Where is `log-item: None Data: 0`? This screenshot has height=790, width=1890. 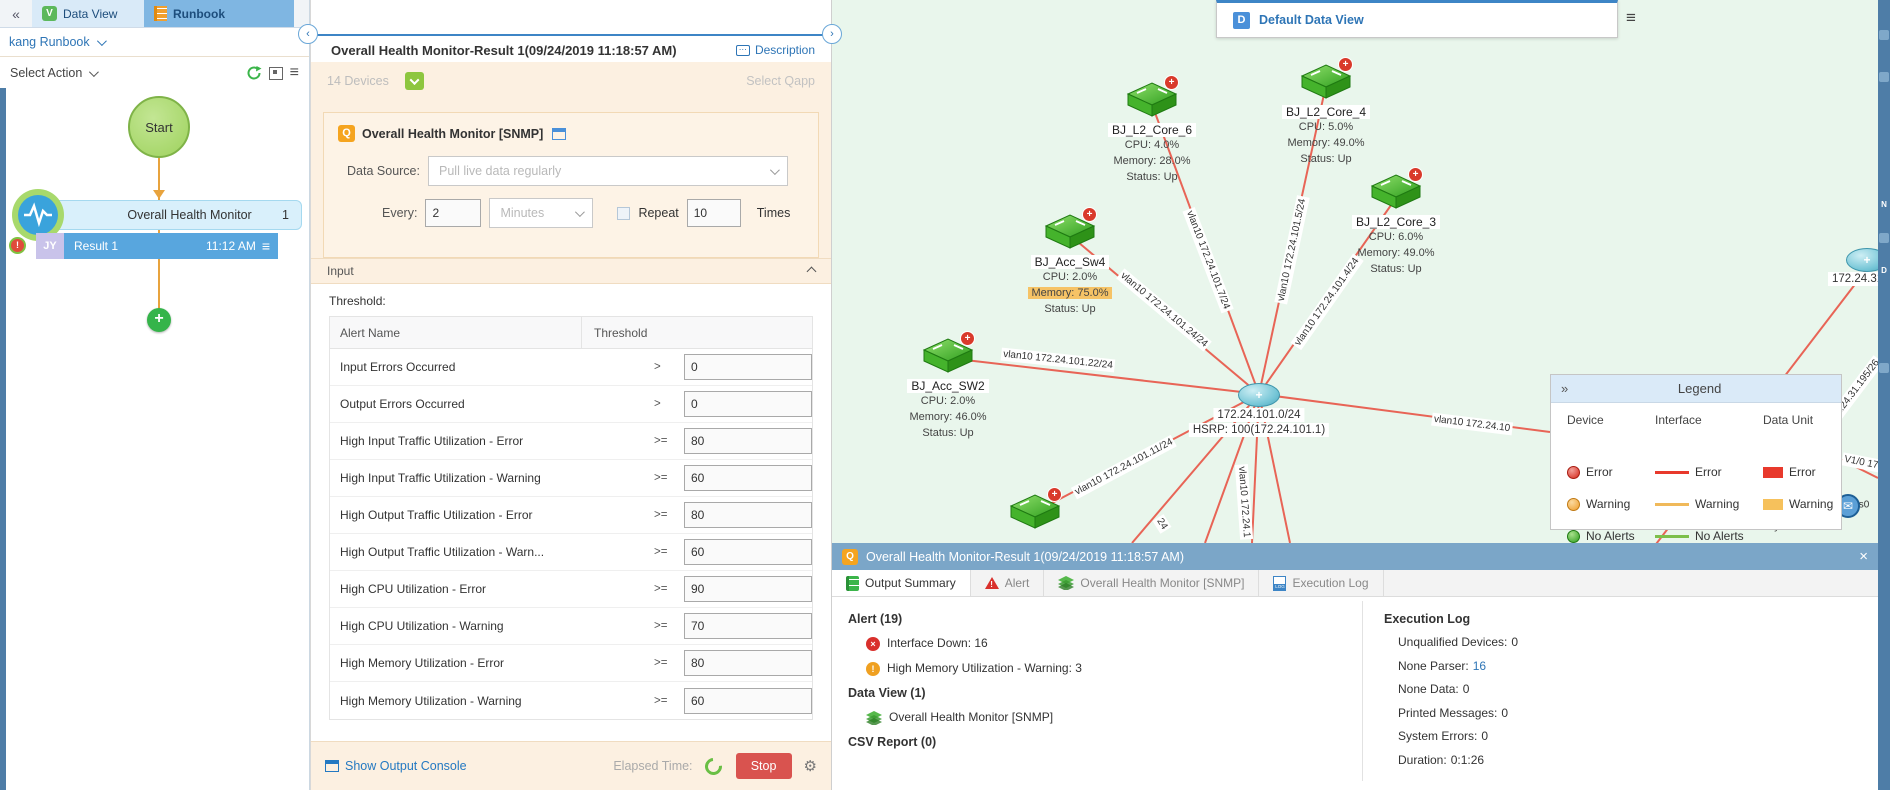
log-item: None Data: 0 is located at coordinates (1434, 689).